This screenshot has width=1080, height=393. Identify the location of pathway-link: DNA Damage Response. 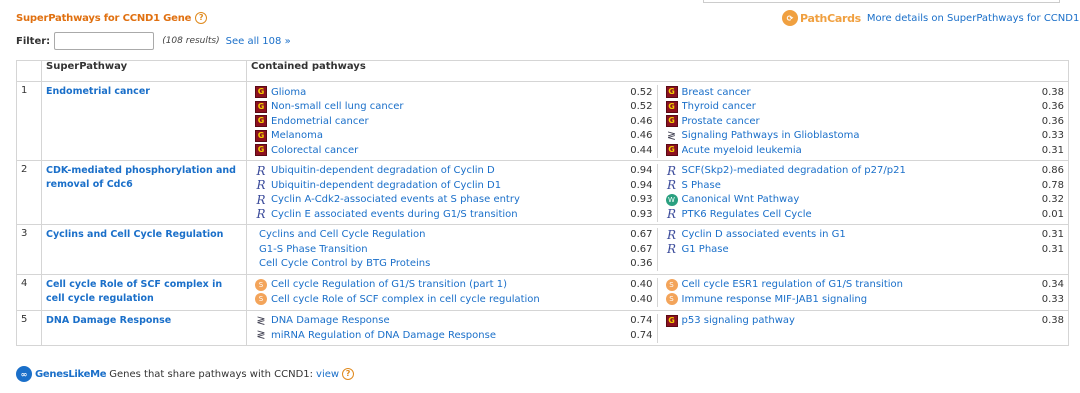
(447, 320).